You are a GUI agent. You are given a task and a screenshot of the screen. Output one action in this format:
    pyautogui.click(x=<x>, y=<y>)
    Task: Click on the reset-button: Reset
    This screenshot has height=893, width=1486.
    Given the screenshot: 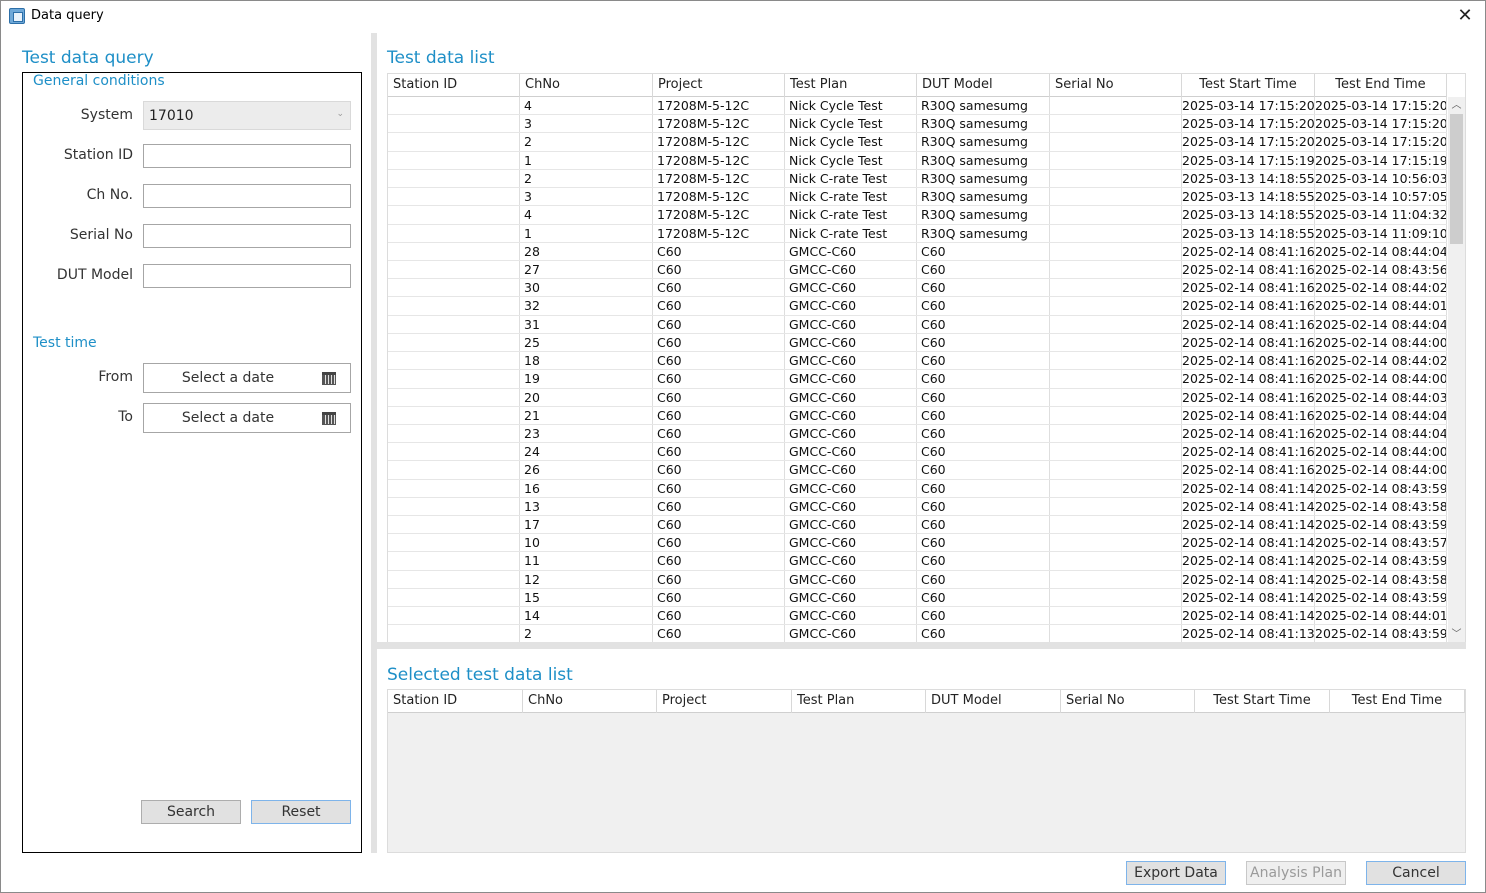 What is the action you would take?
    pyautogui.click(x=301, y=812)
    